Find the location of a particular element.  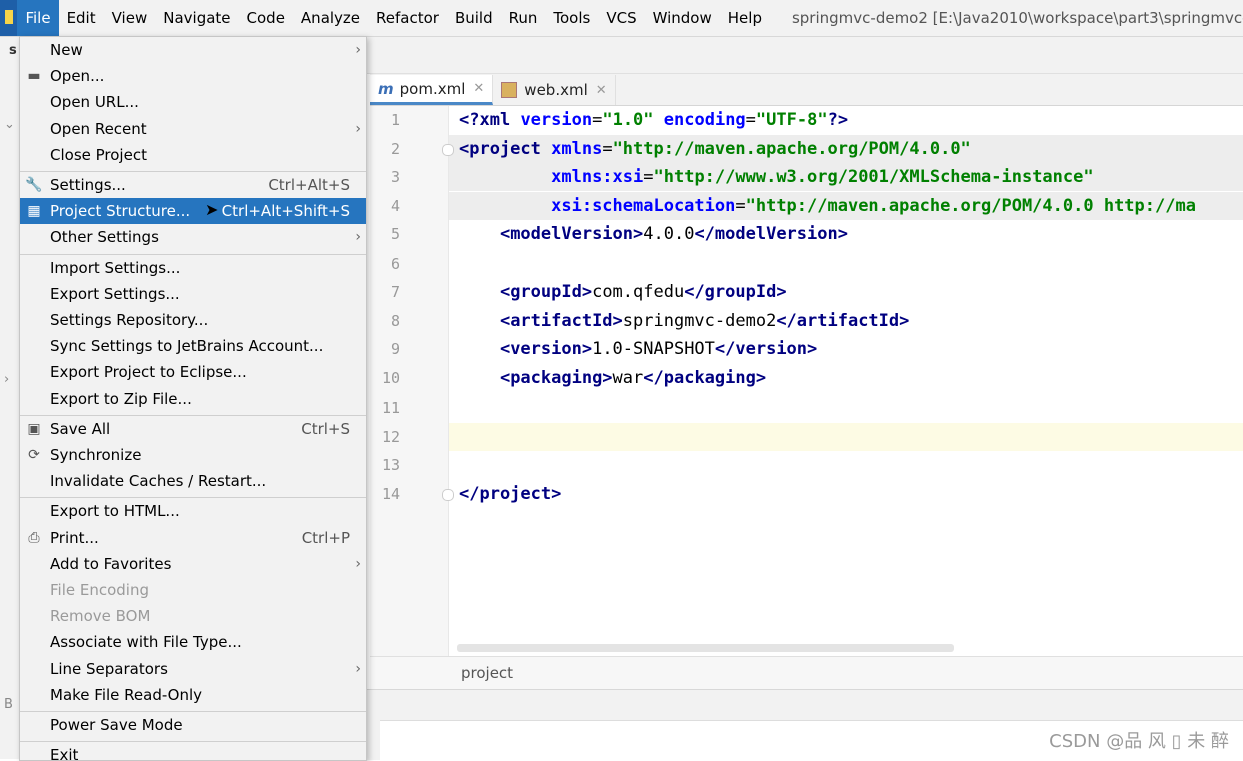

menu-view: View is located at coordinates (130, 18).